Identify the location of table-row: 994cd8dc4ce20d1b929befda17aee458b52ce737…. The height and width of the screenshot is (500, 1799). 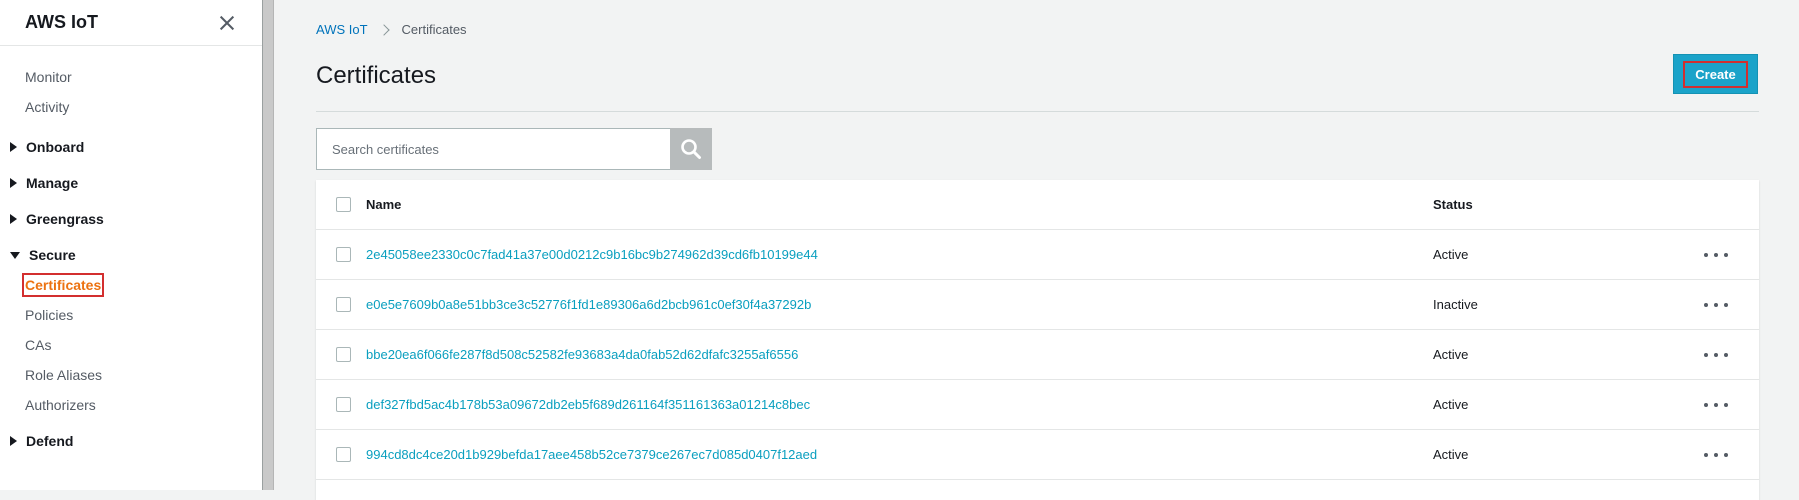
(1037, 455).